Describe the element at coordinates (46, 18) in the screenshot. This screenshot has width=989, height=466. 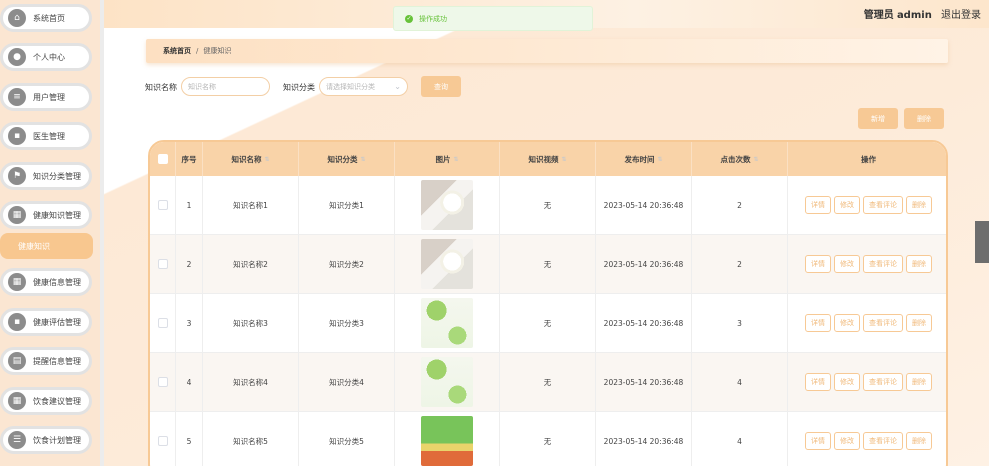
I see `sidebar-item-0: ⌂ 系统首页` at that location.